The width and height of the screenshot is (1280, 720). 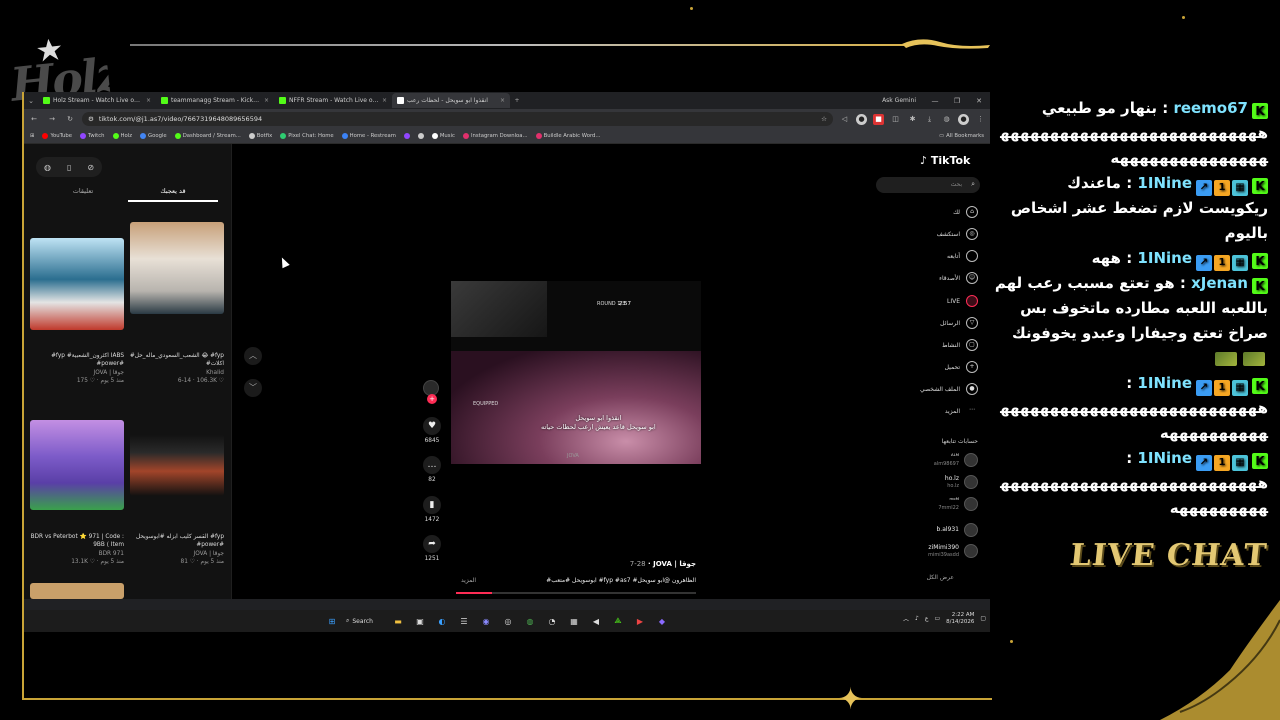 What do you see at coordinates (432, 430) in the screenshot?
I see `like-button: ♥ 6845` at bounding box center [432, 430].